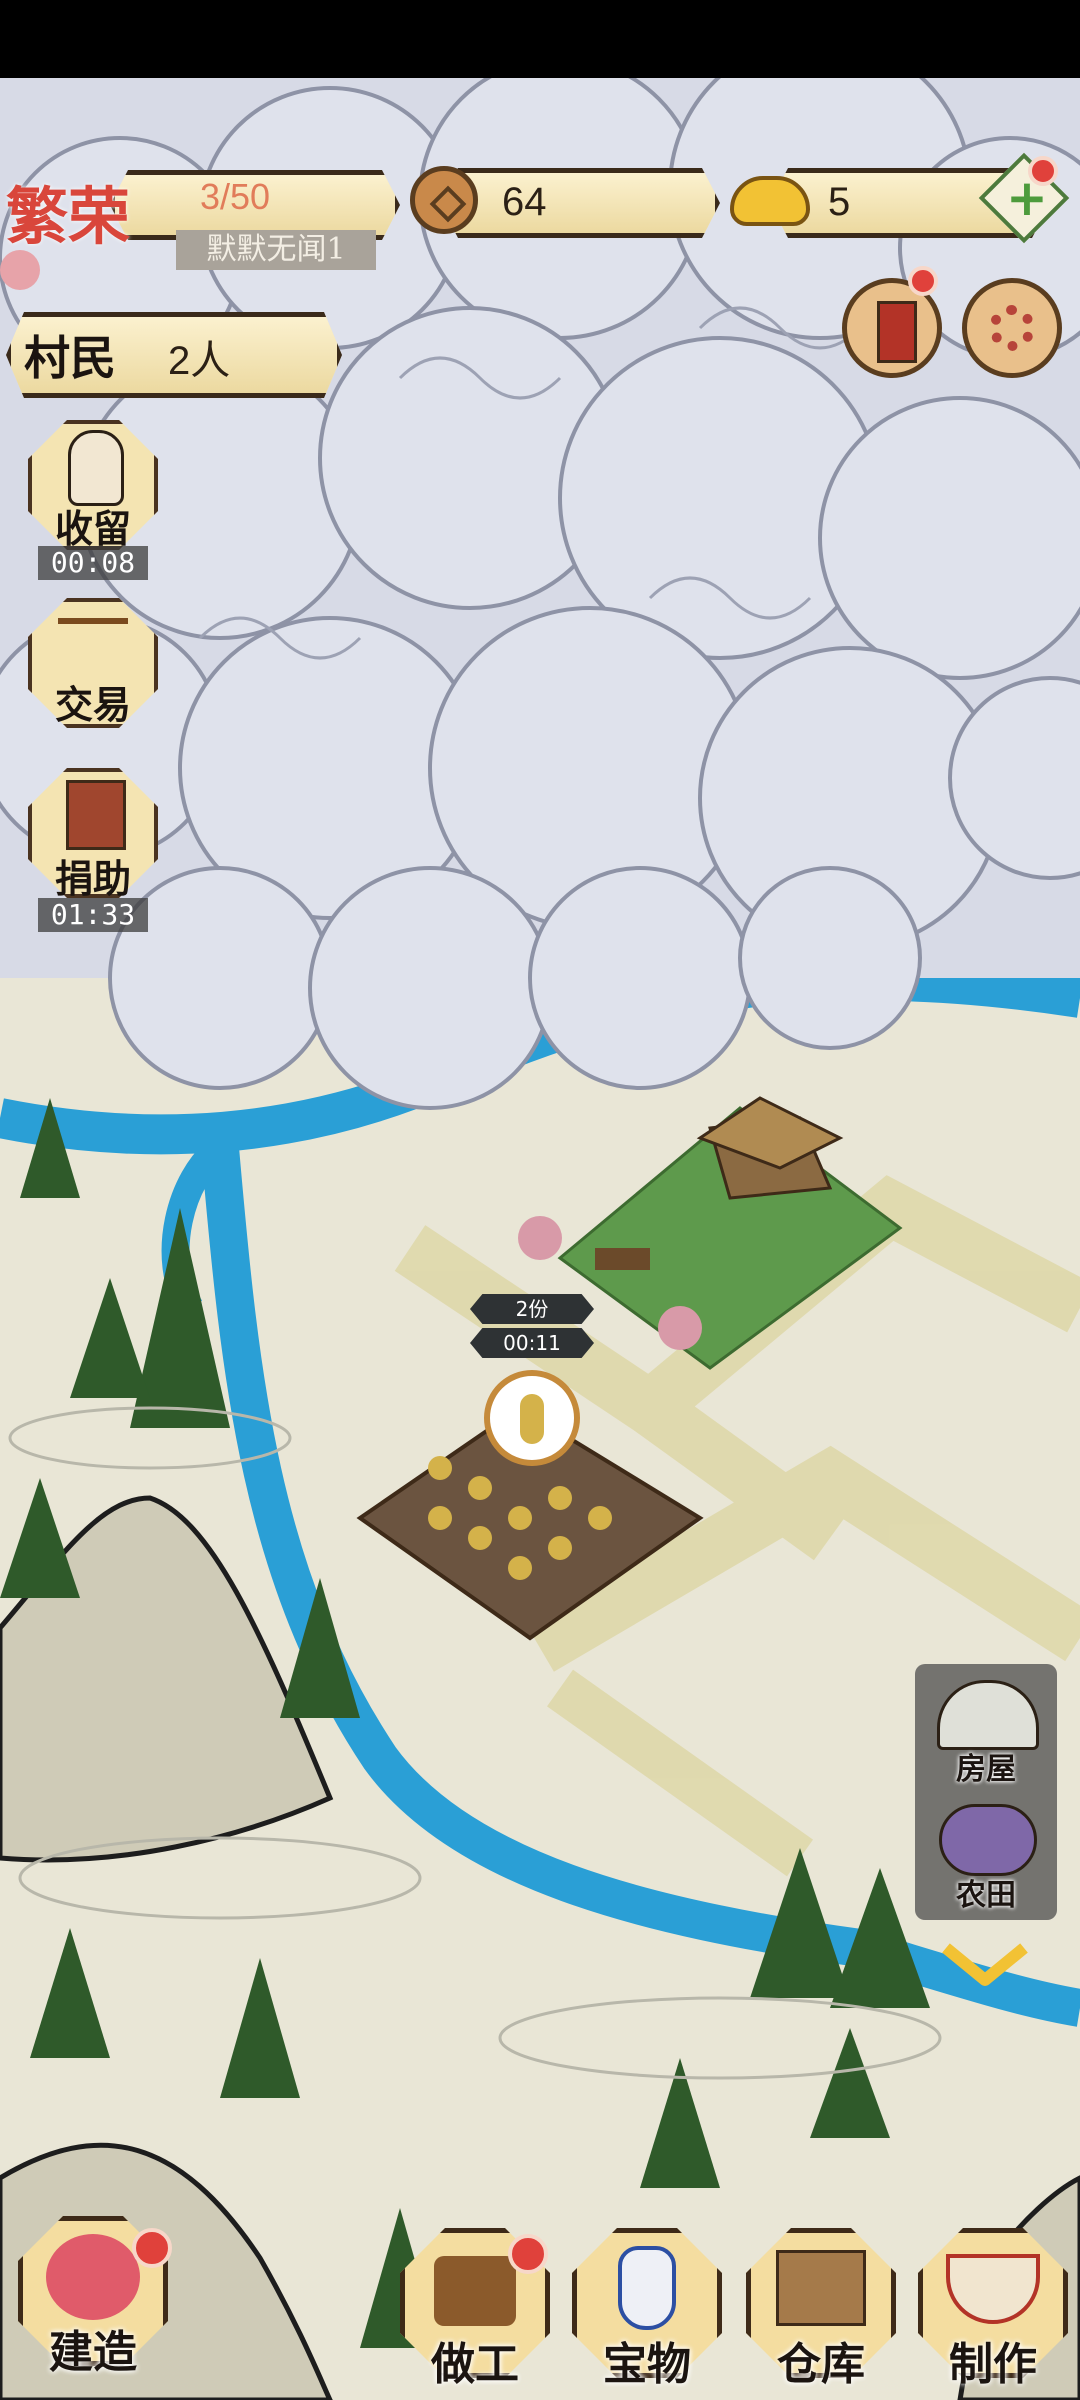 This screenshot has height=2400, width=1080. Describe the element at coordinates (235, 196) in the screenshot. I see `prosperity-value: 3/50` at that location.